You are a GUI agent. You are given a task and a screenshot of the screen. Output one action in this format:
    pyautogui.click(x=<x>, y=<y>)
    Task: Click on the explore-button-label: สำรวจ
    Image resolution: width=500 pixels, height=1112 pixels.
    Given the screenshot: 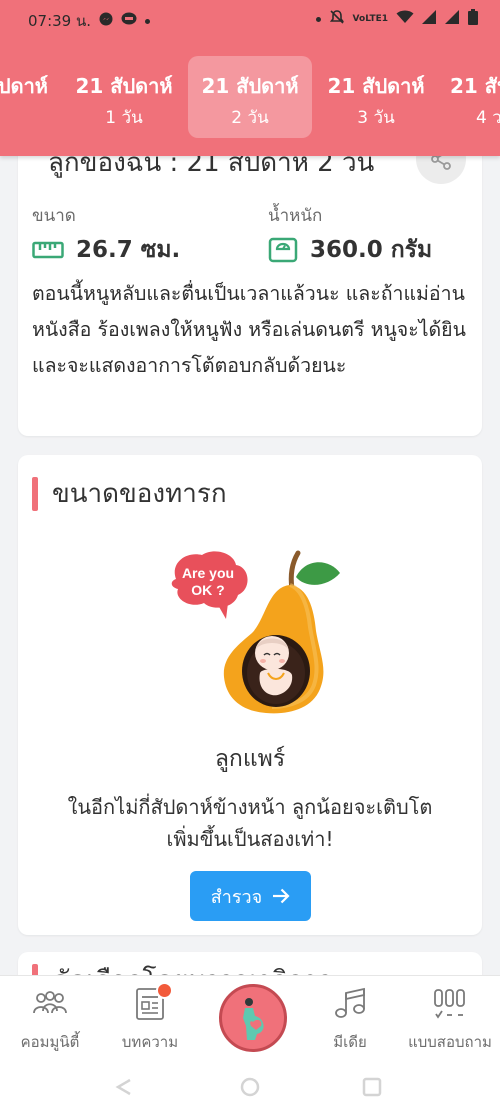 What is the action you would take?
    pyautogui.click(x=236, y=897)
    